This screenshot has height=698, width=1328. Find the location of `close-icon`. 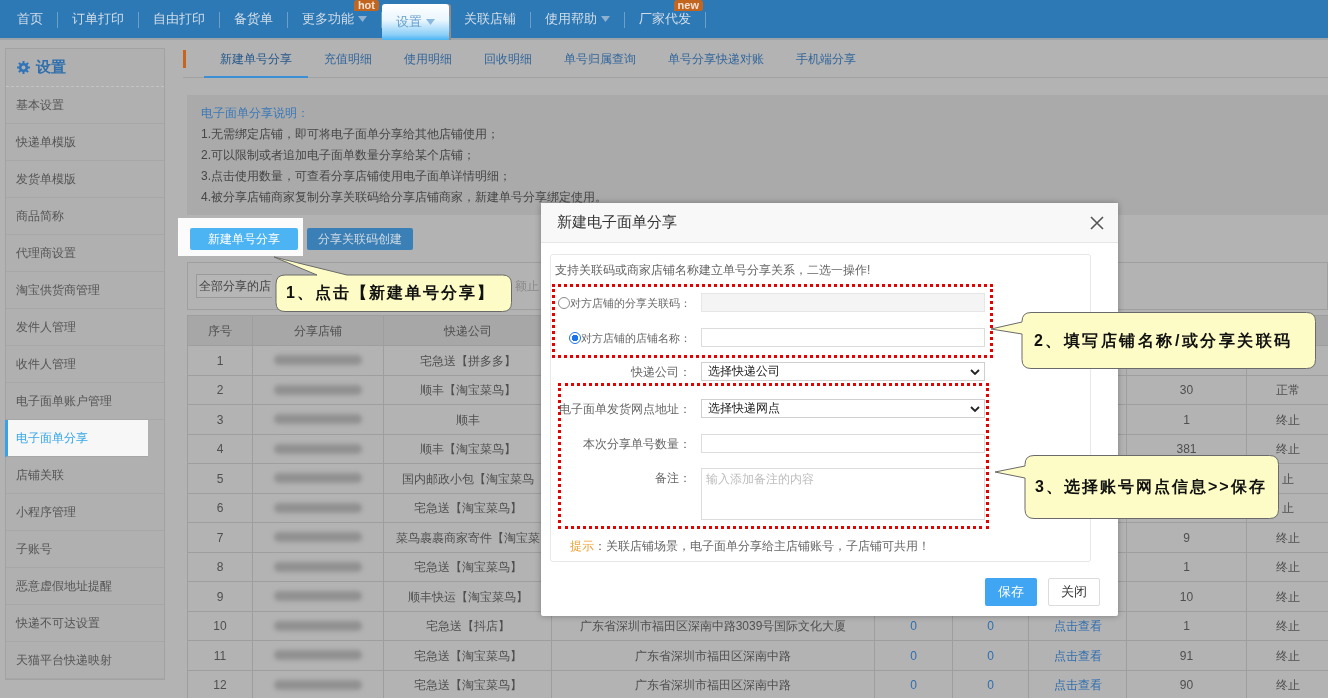

close-icon is located at coordinates (1097, 222).